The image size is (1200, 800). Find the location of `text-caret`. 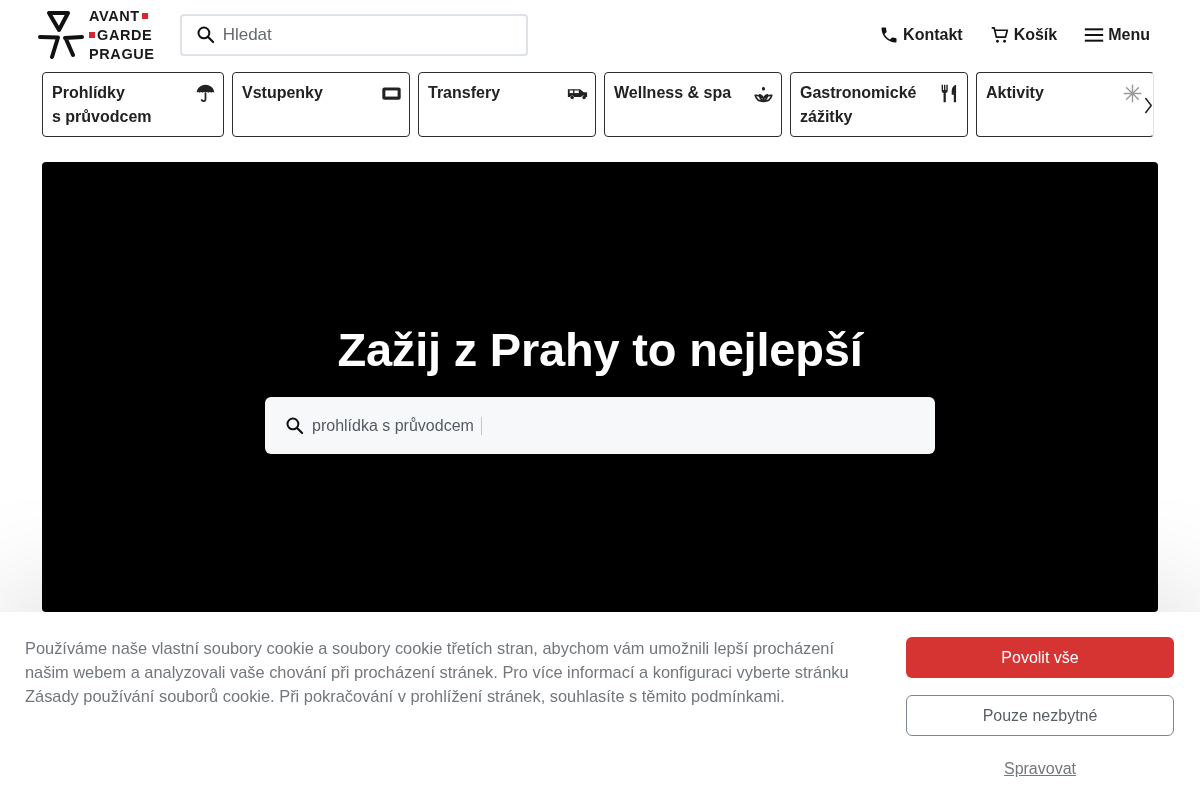

text-caret is located at coordinates (481, 425).